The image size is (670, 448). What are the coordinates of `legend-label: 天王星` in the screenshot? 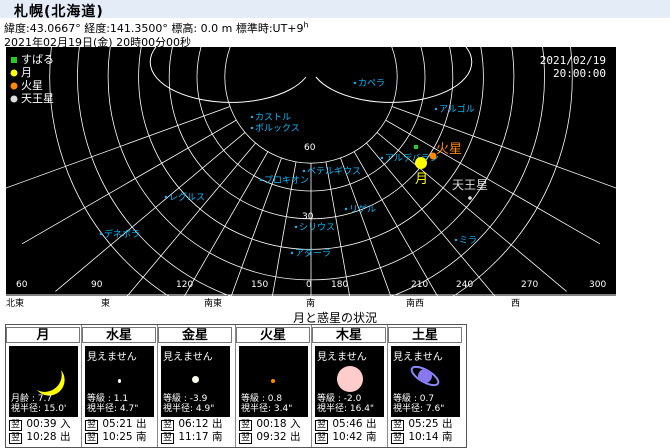 It's located at (37, 98).